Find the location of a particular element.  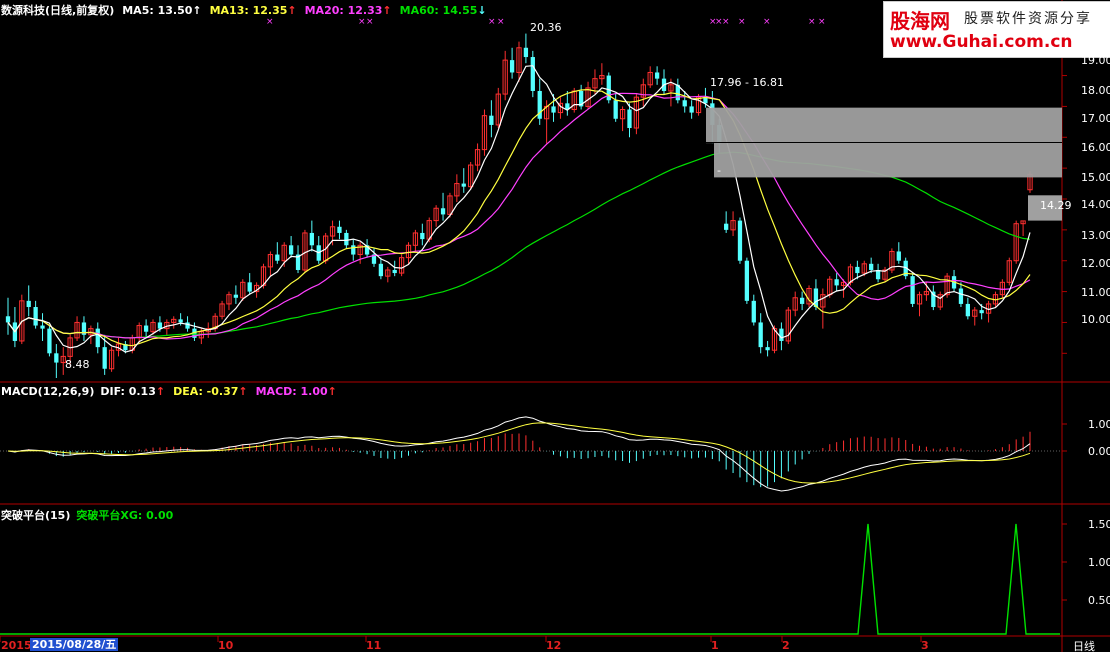

dif-arrow: ↑ is located at coordinates (160, 391).